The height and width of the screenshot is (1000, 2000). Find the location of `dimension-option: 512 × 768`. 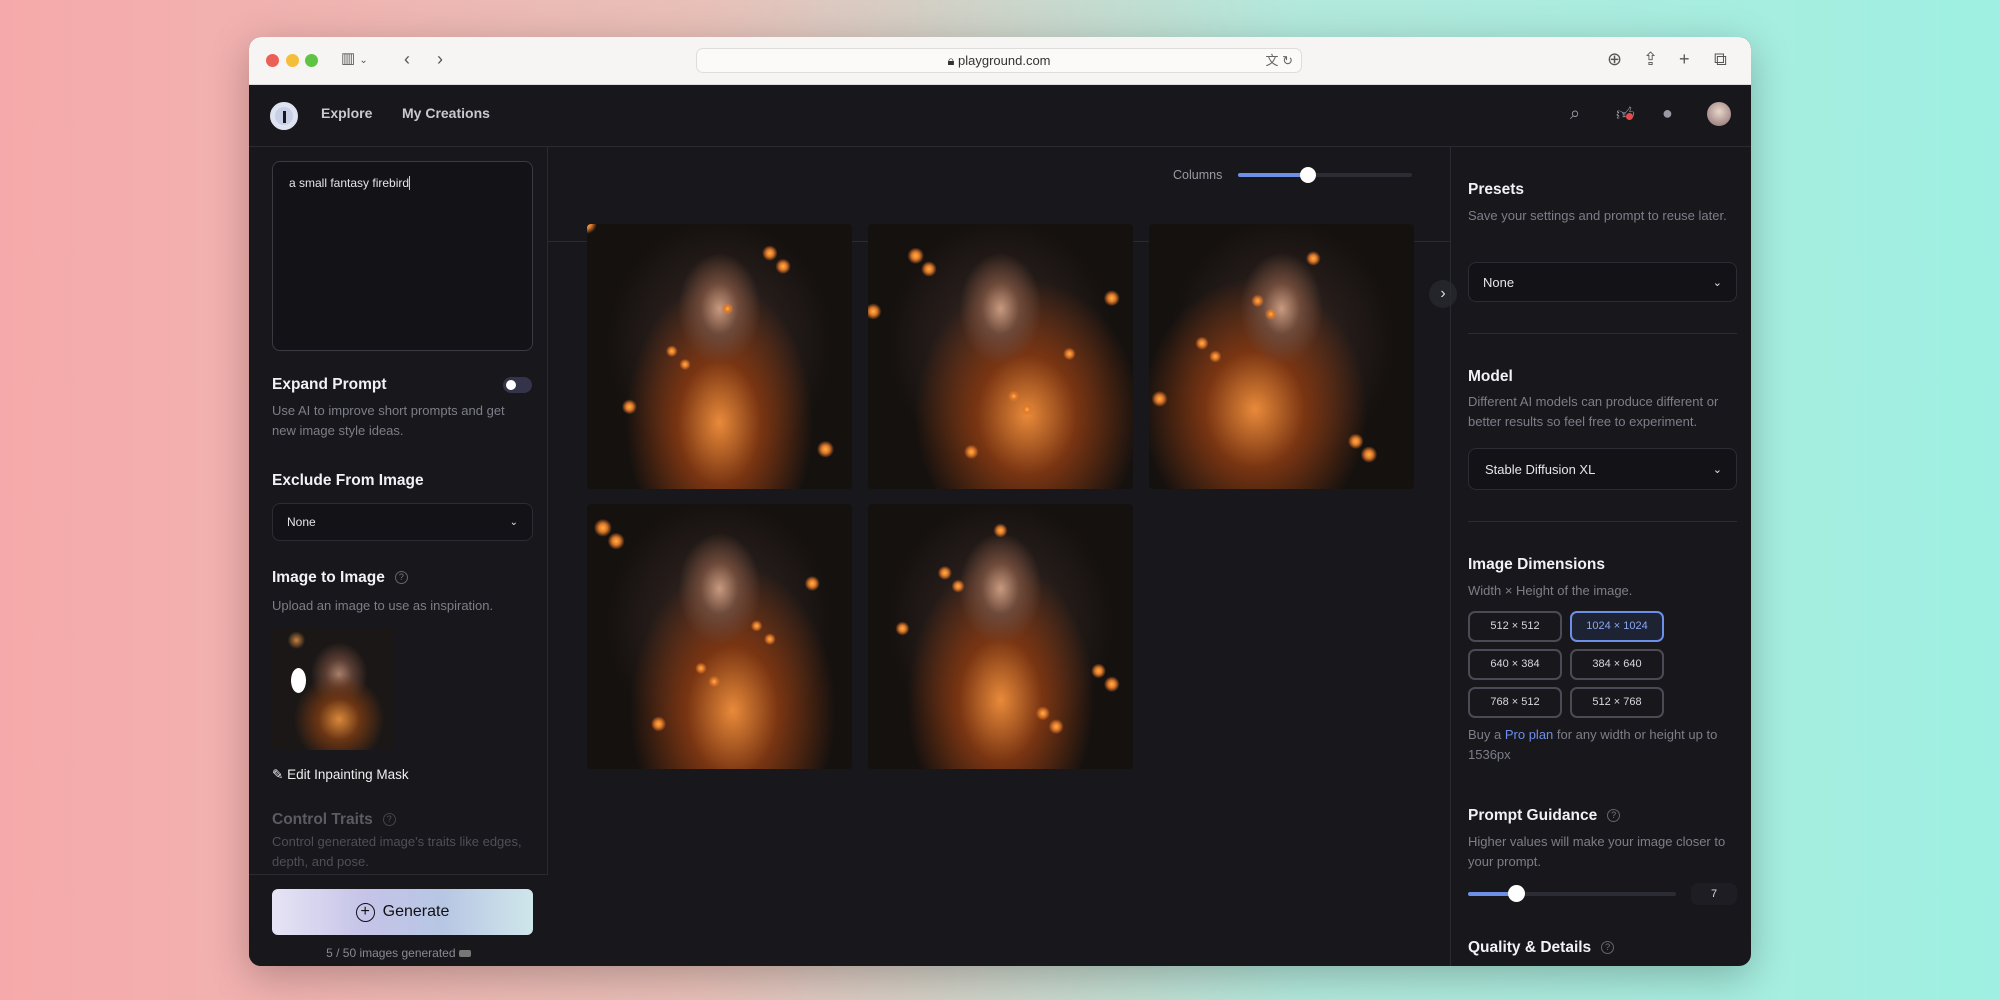

dimension-option: 512 × 768 is located at coordinates (1617, 702).